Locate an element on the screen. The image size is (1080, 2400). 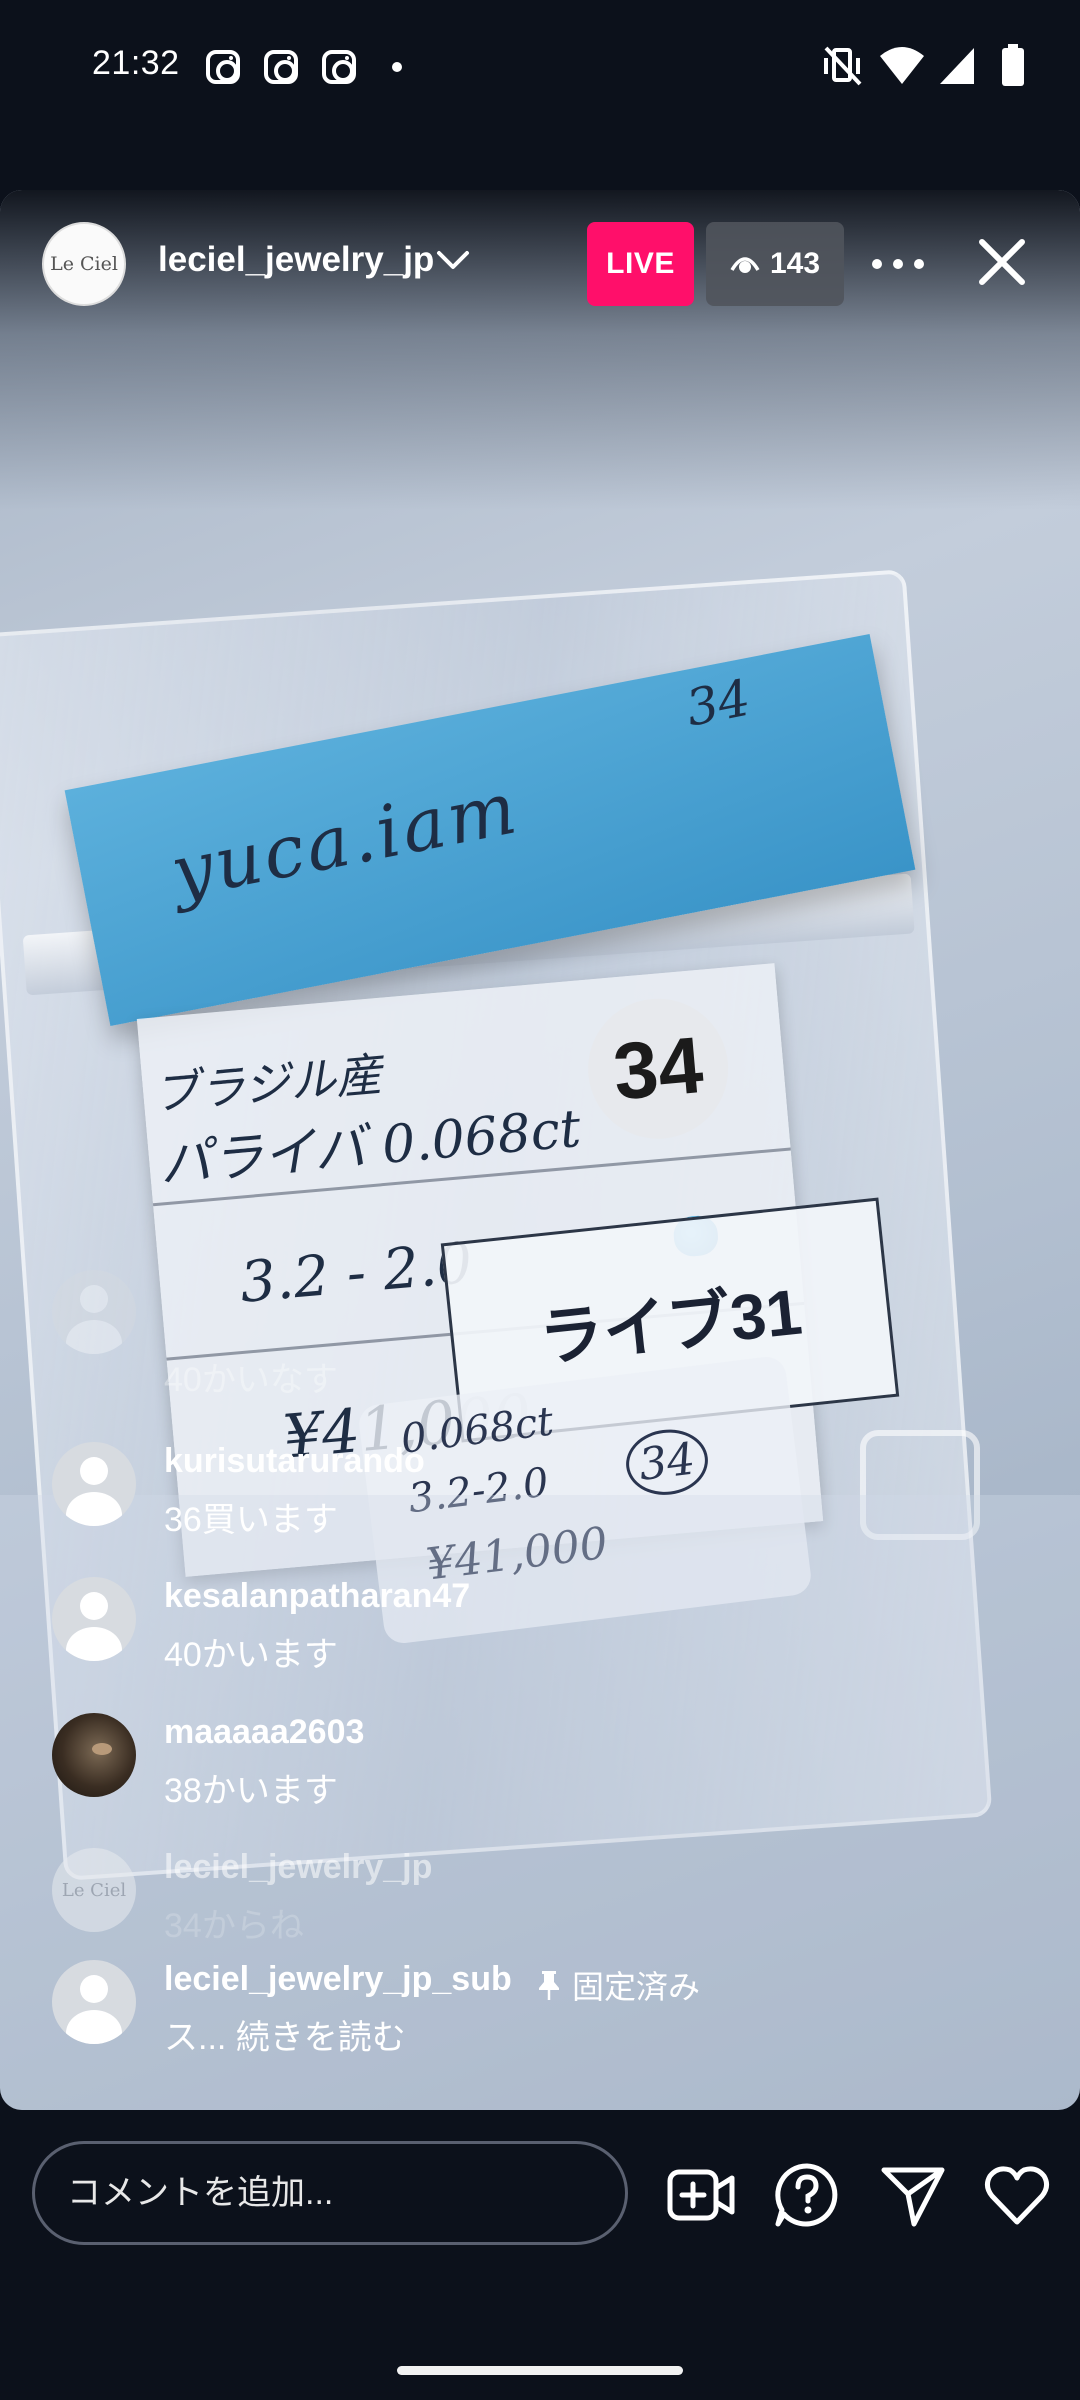
number-badge: 34 is located at coordinates (658, 1068).